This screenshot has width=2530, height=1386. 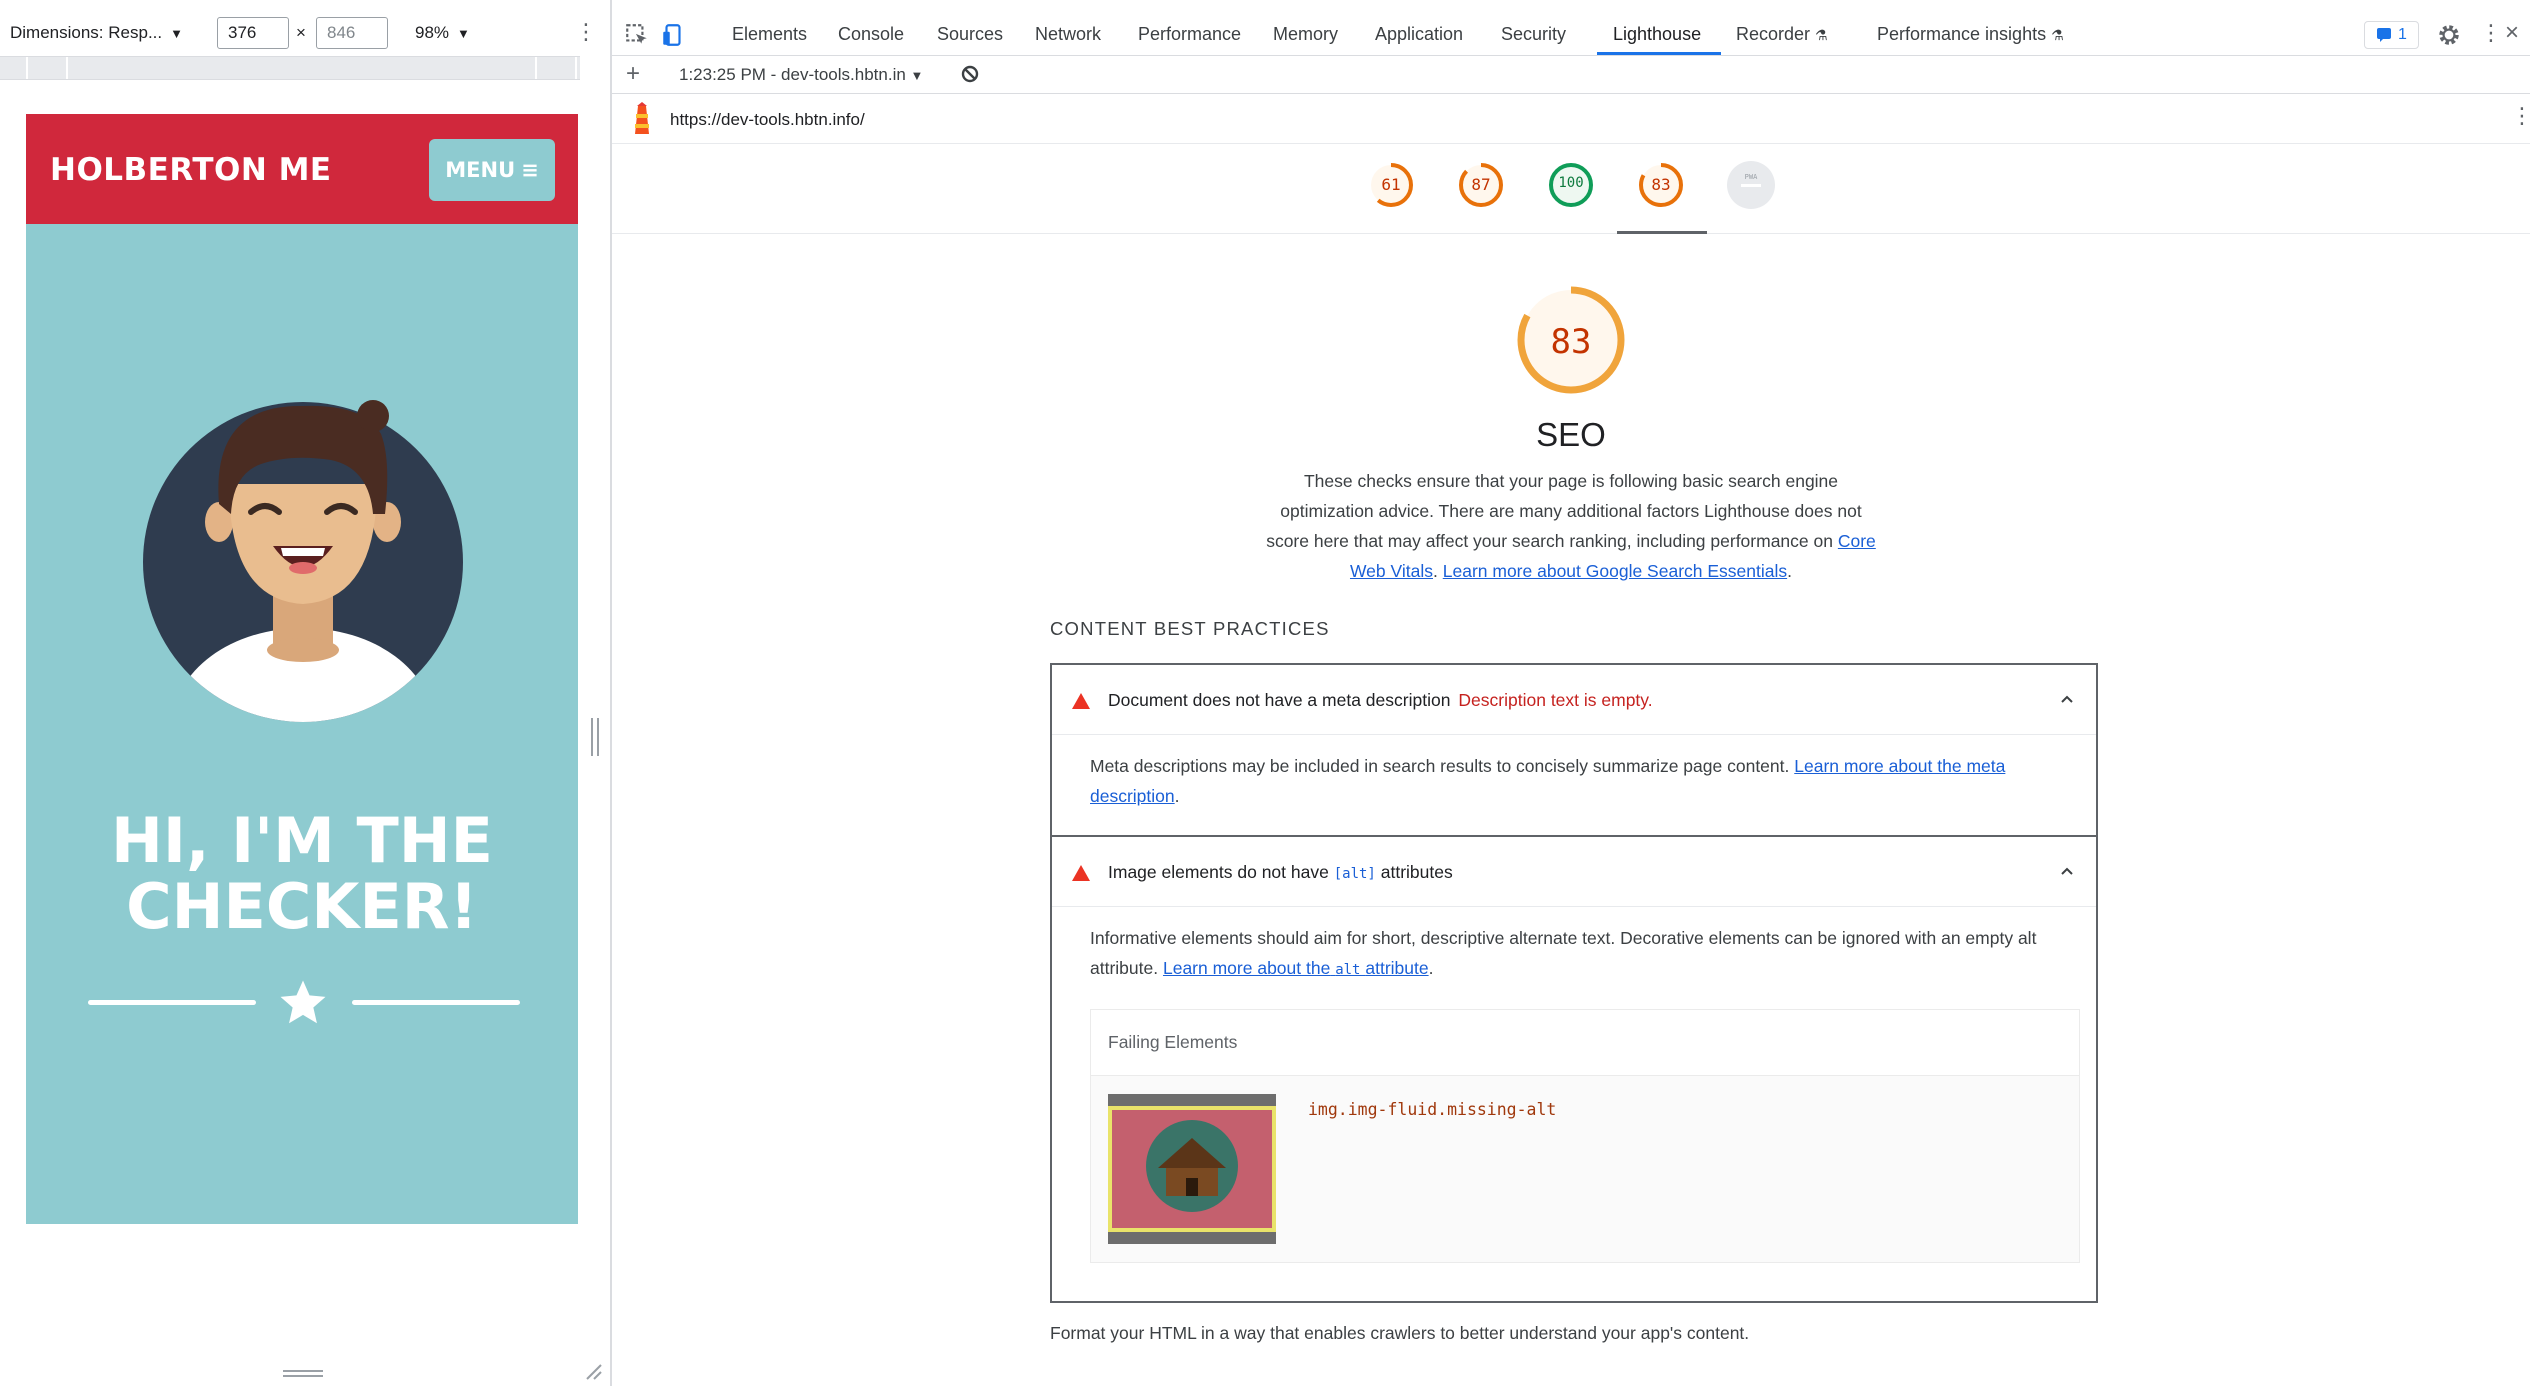 I want to click on avatar, so click(x=303, y=561).